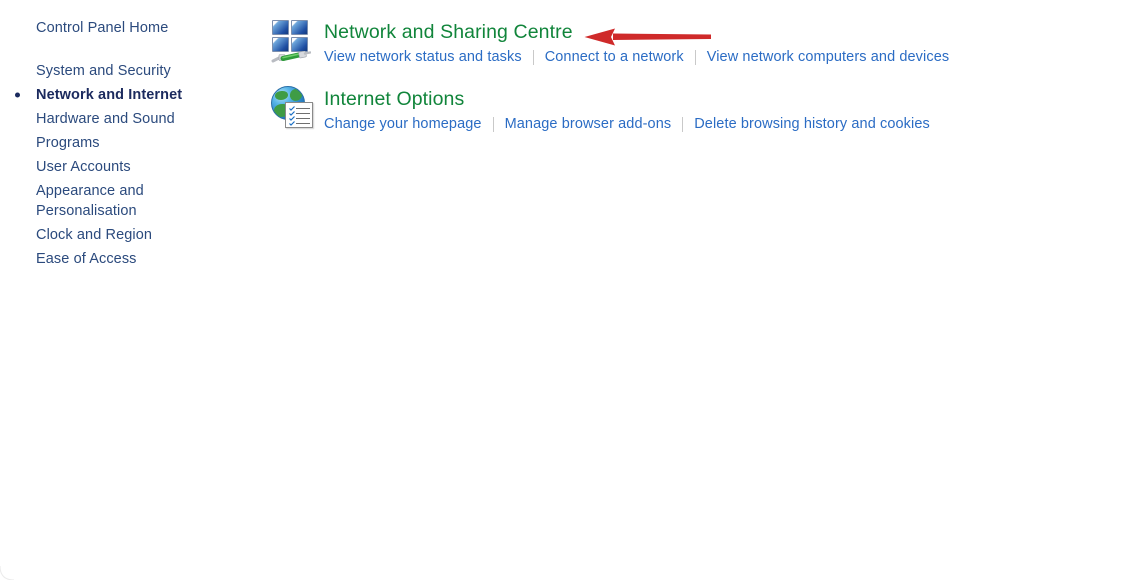 The height and width of the screenshot is (580, 1144). I want to click on bullet-icon, so click(17, 95).